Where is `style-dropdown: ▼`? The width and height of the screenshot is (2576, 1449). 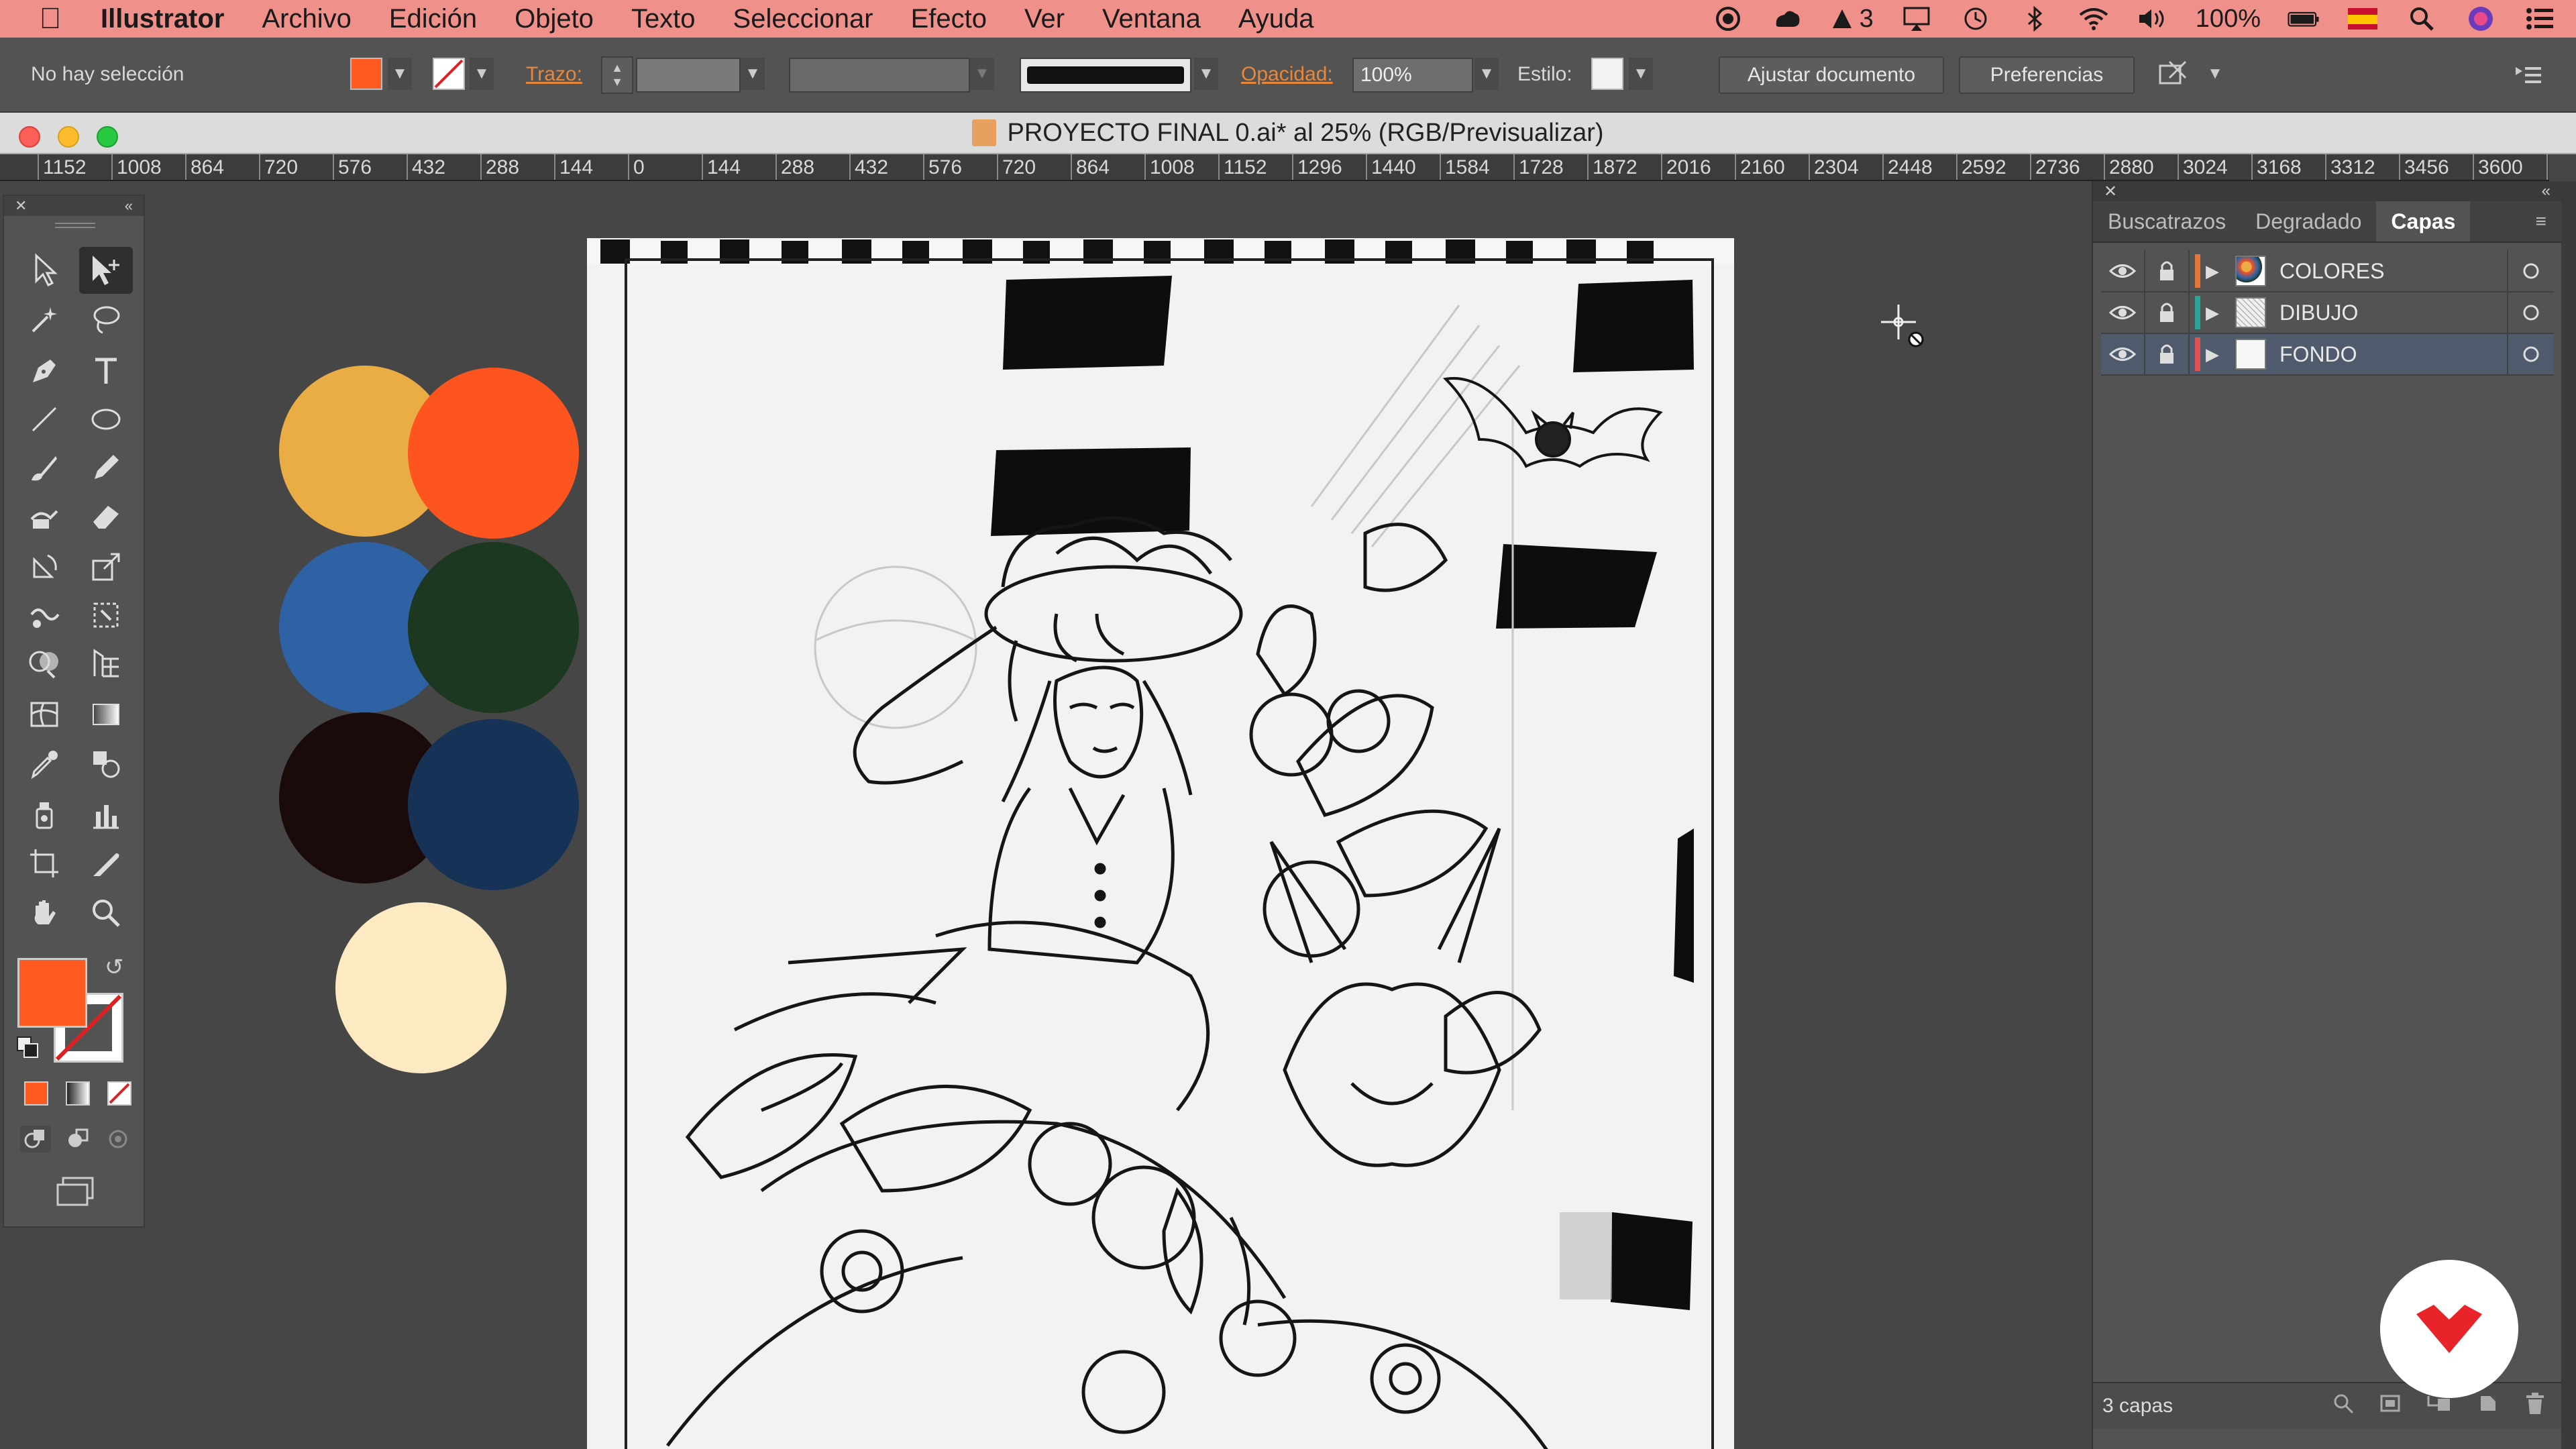
style-dropdown: ▼ is located at coordinates (1641, 74).